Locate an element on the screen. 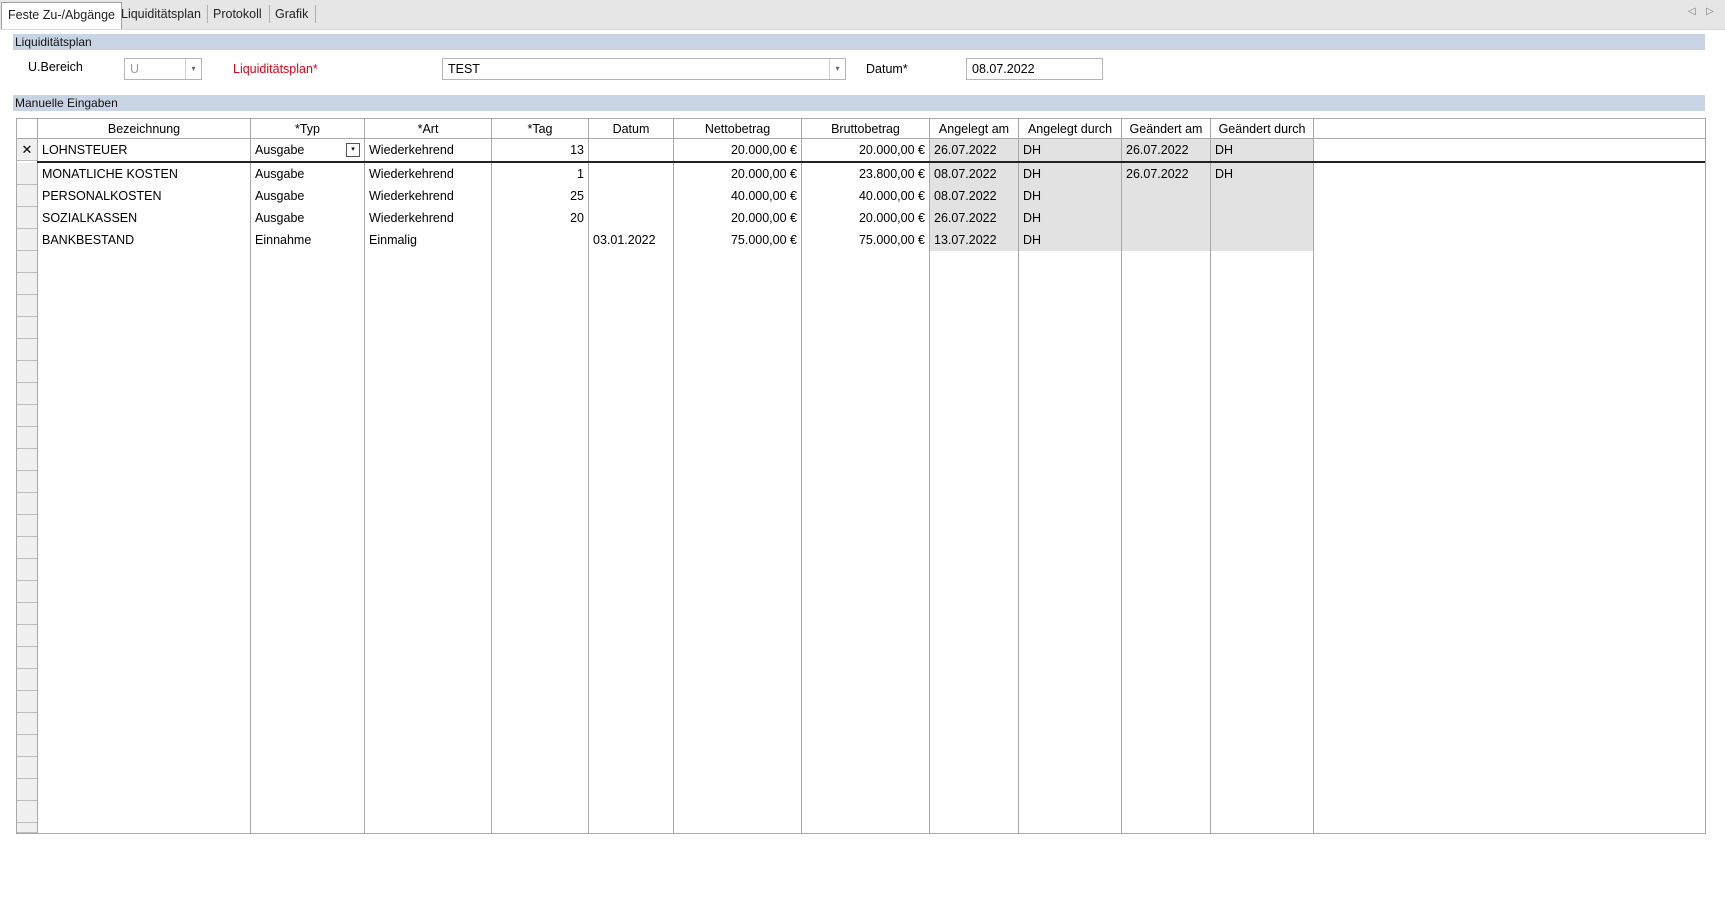  cell-geaendert-am: 26.07.2022 is located at coordinates (1166, 150).